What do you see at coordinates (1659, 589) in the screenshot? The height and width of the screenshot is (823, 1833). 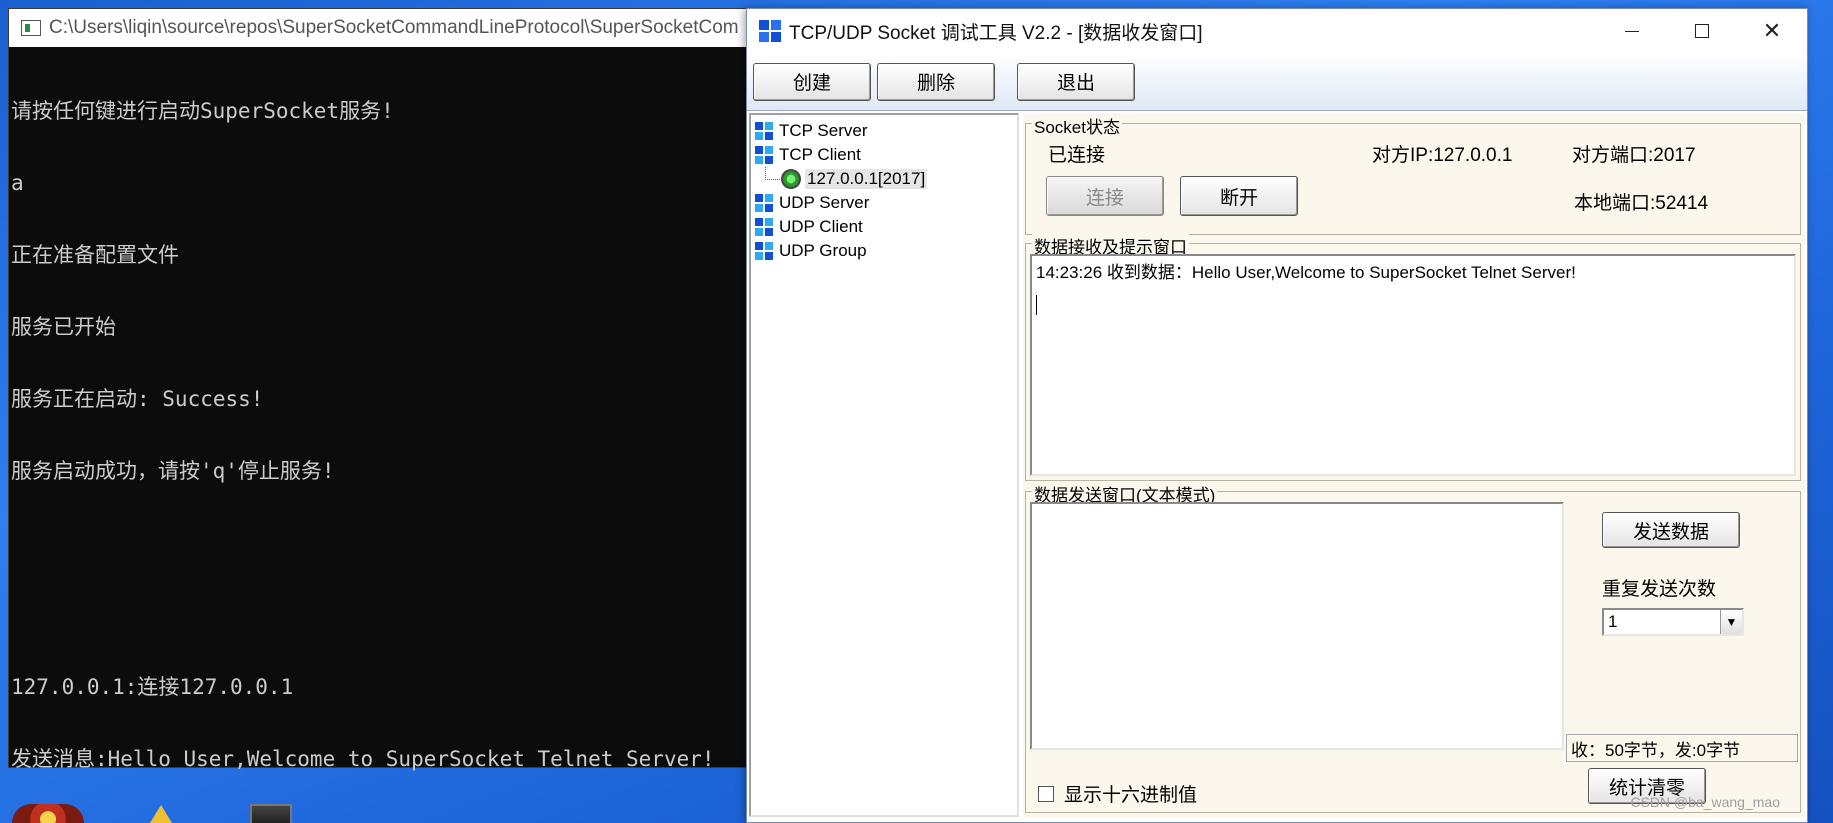 I see `repeat-count-label: 重复发送次数` at bounding box center [1659, 589].